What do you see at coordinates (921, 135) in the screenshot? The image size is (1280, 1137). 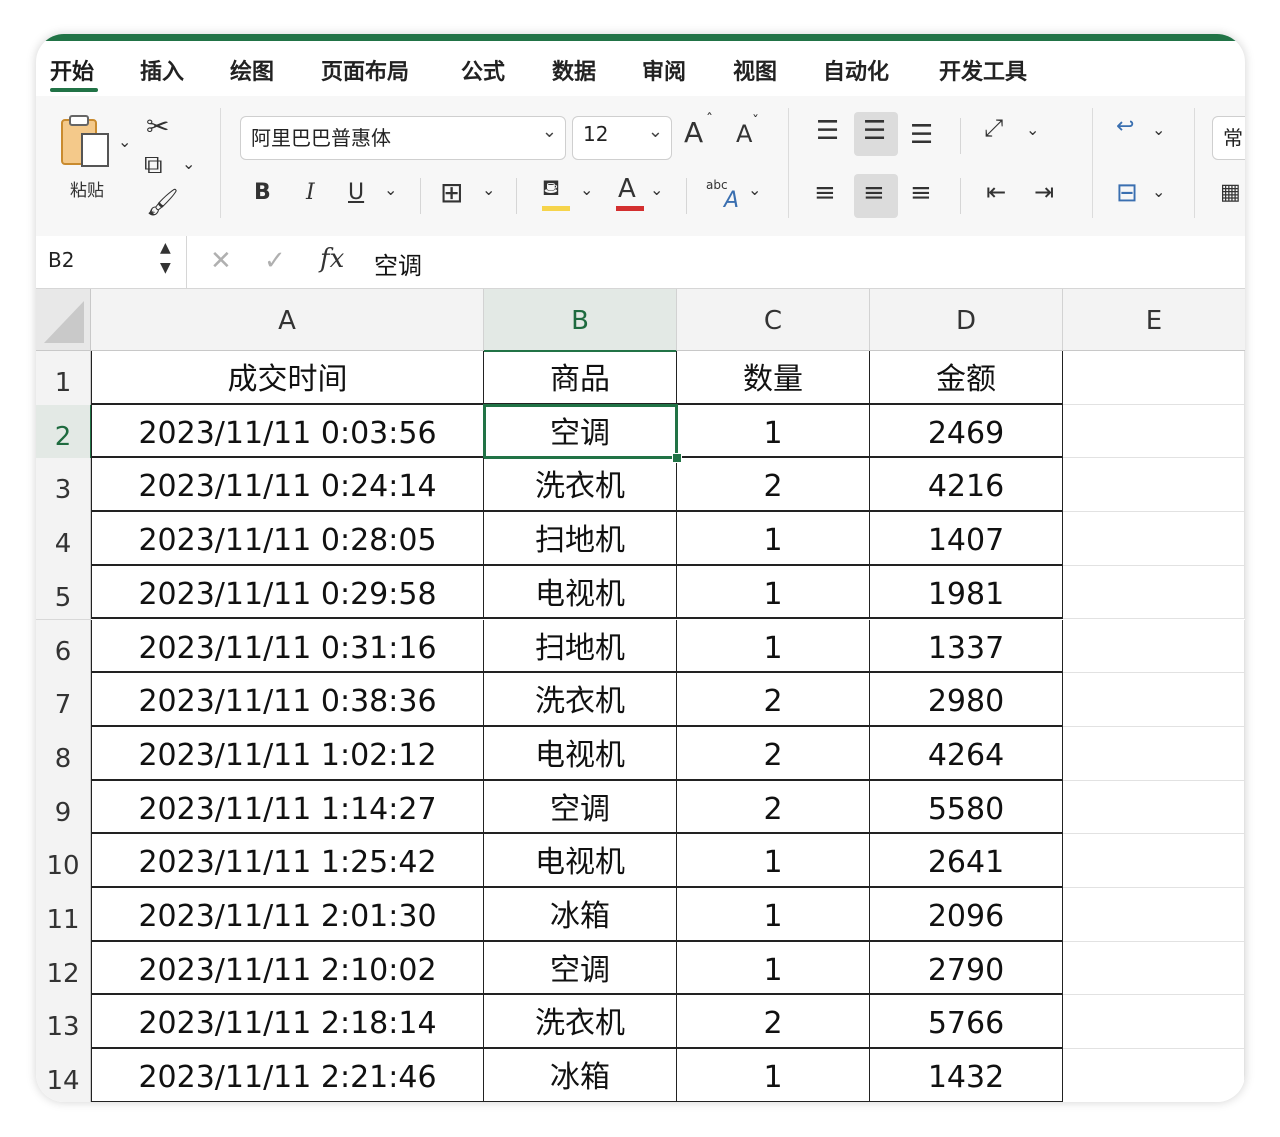 I see `align-bottom-icon: ☰` at bounding box center [921, 135].